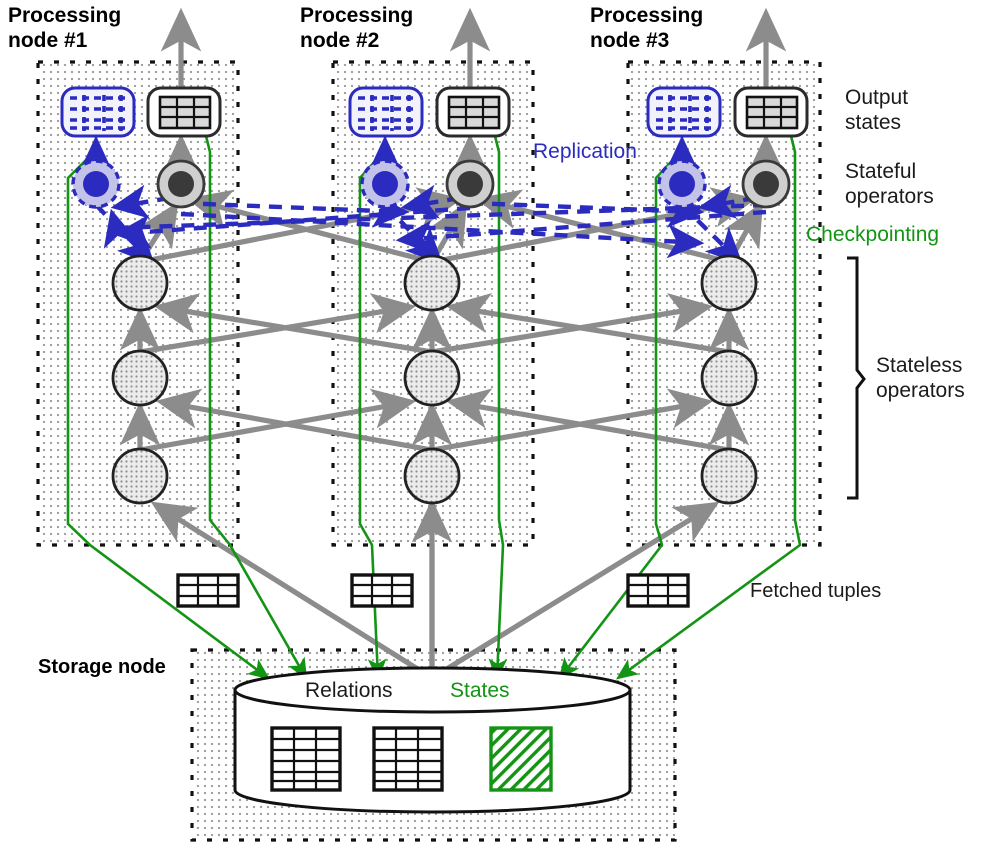 The height and width of the screenshot is (851, 982). I want to click on stored-state-block, so click(521, 759).